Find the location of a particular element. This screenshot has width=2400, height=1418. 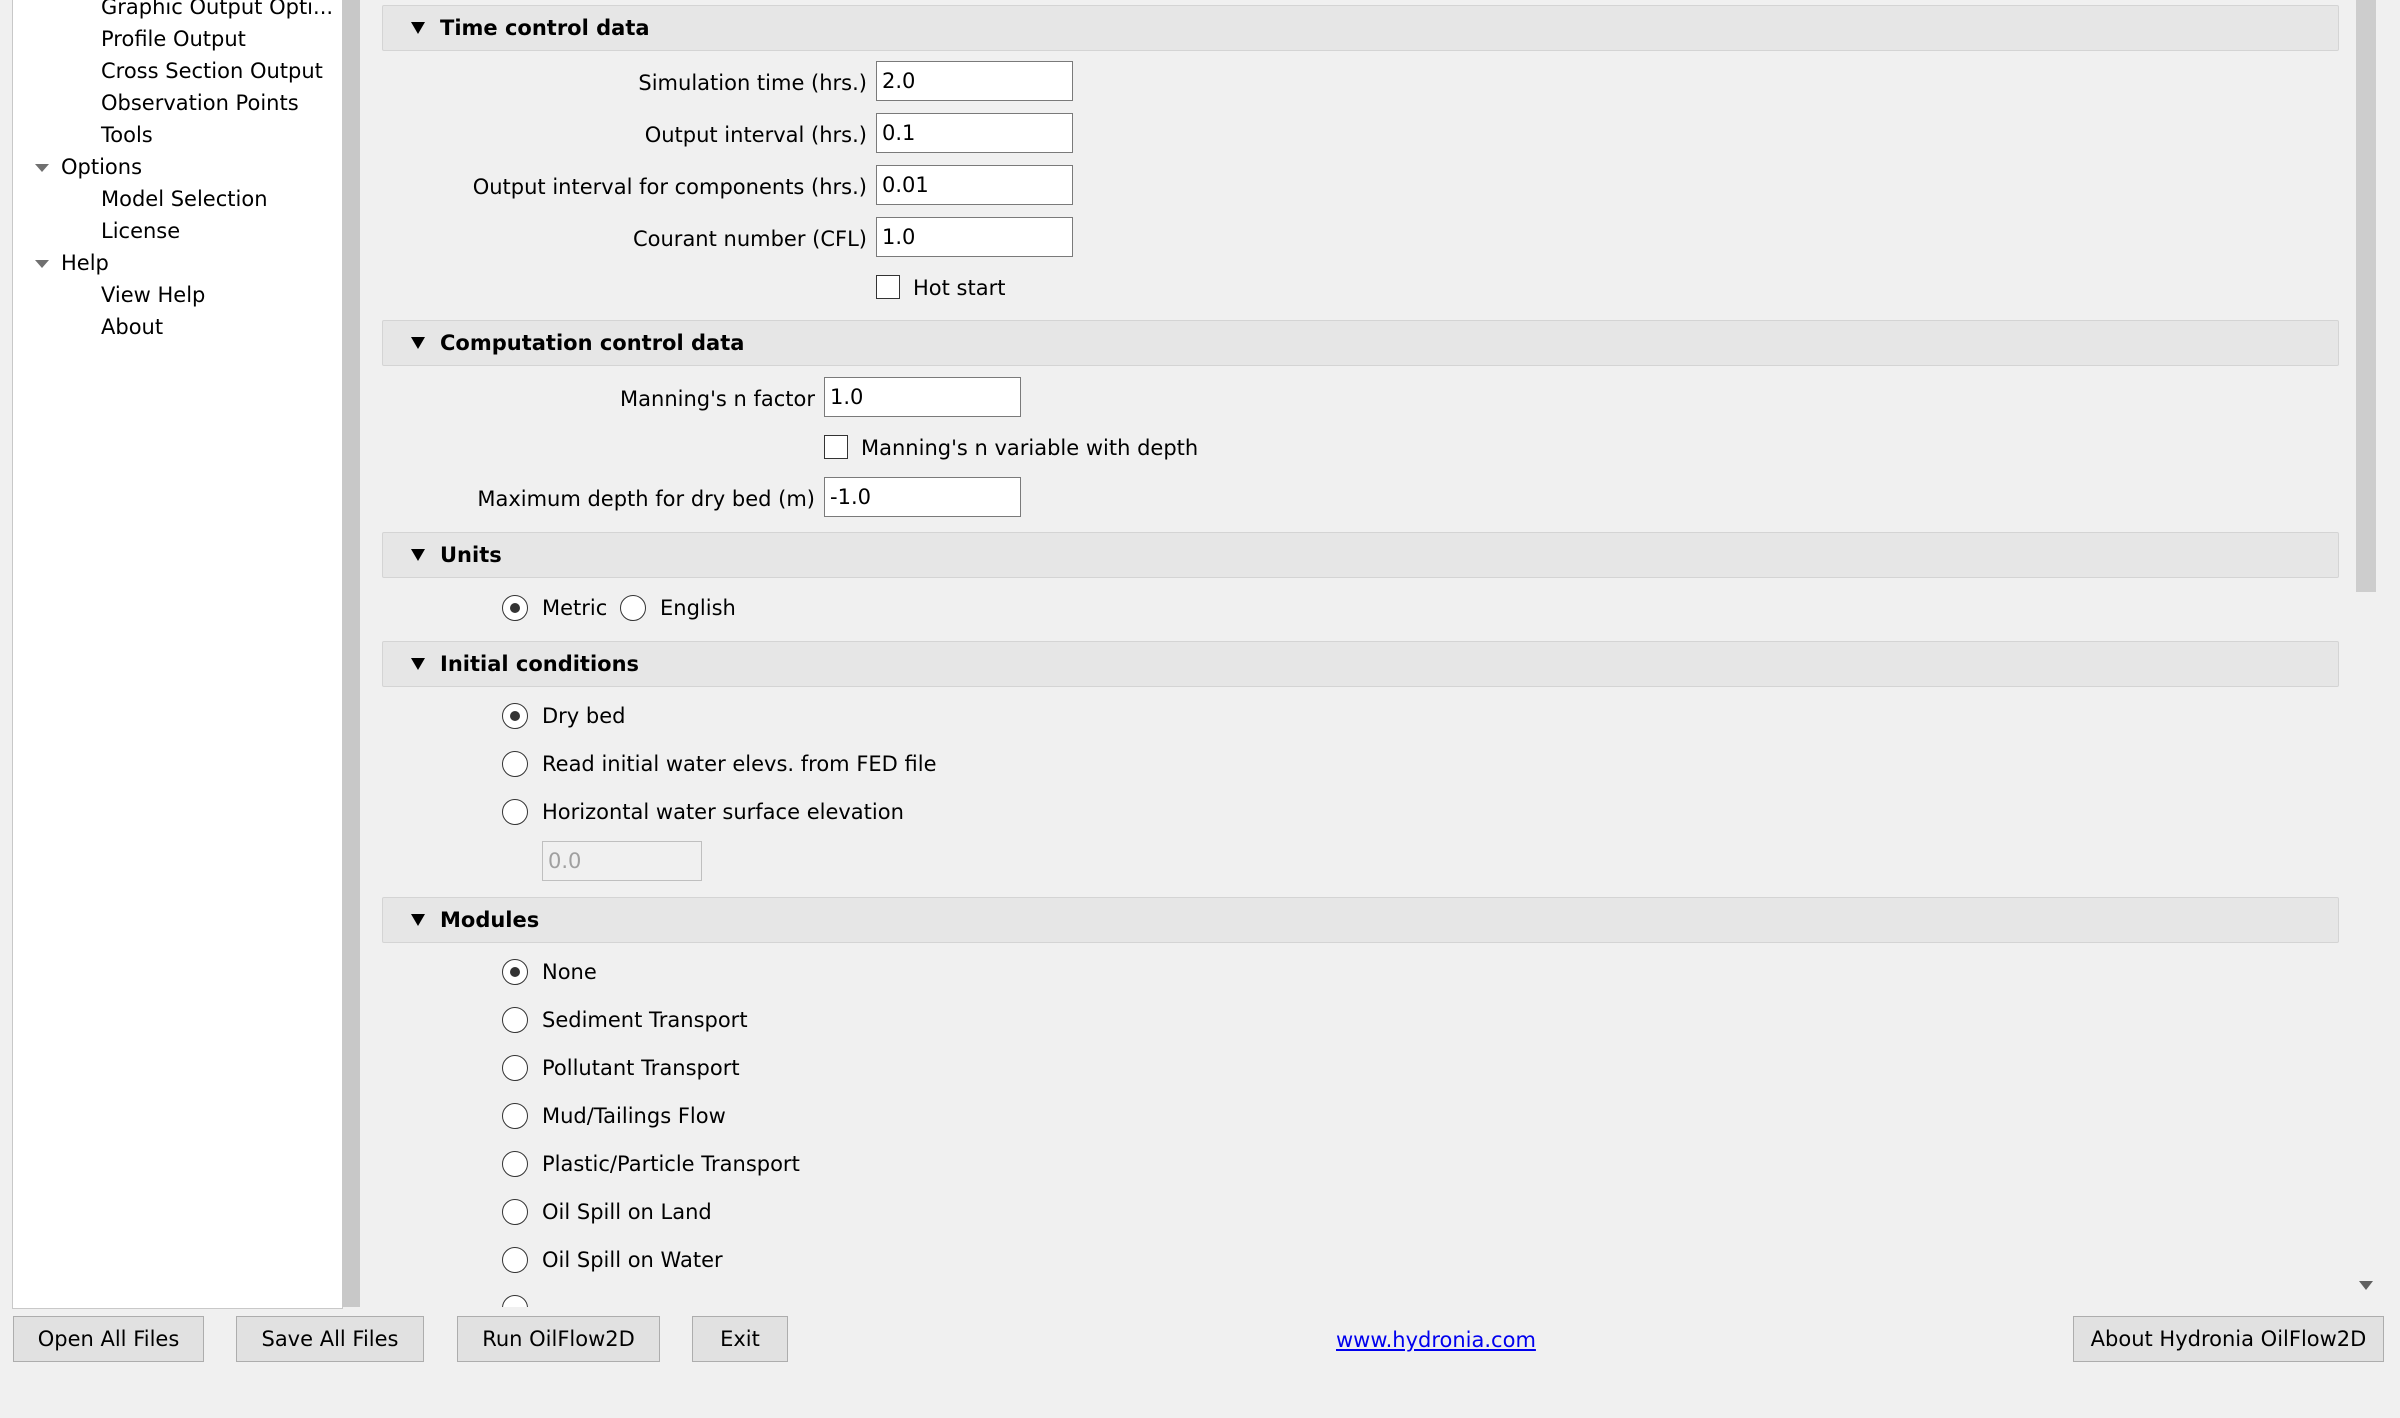

tree-item-tools: Tools is located at coordinates (127, 135).